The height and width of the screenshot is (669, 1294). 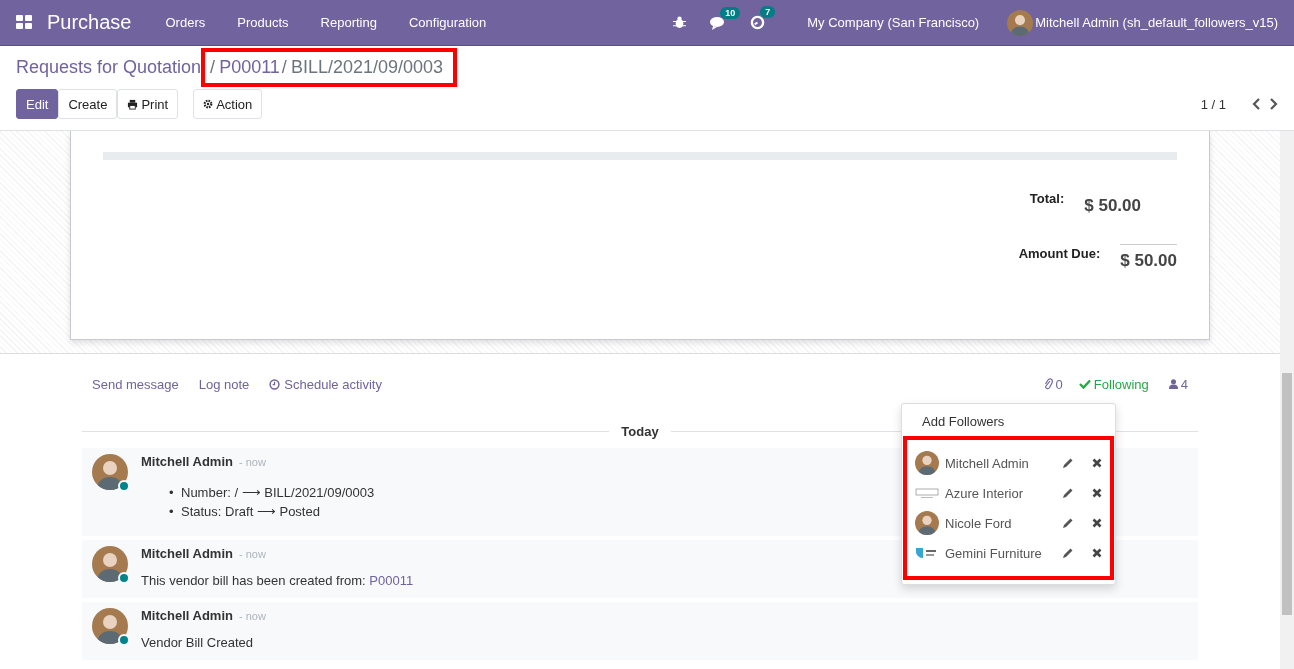 What do you see at coordinates (133, 104) in the screenshot?
I see `printer-icon` at bounding box center [133, 104].